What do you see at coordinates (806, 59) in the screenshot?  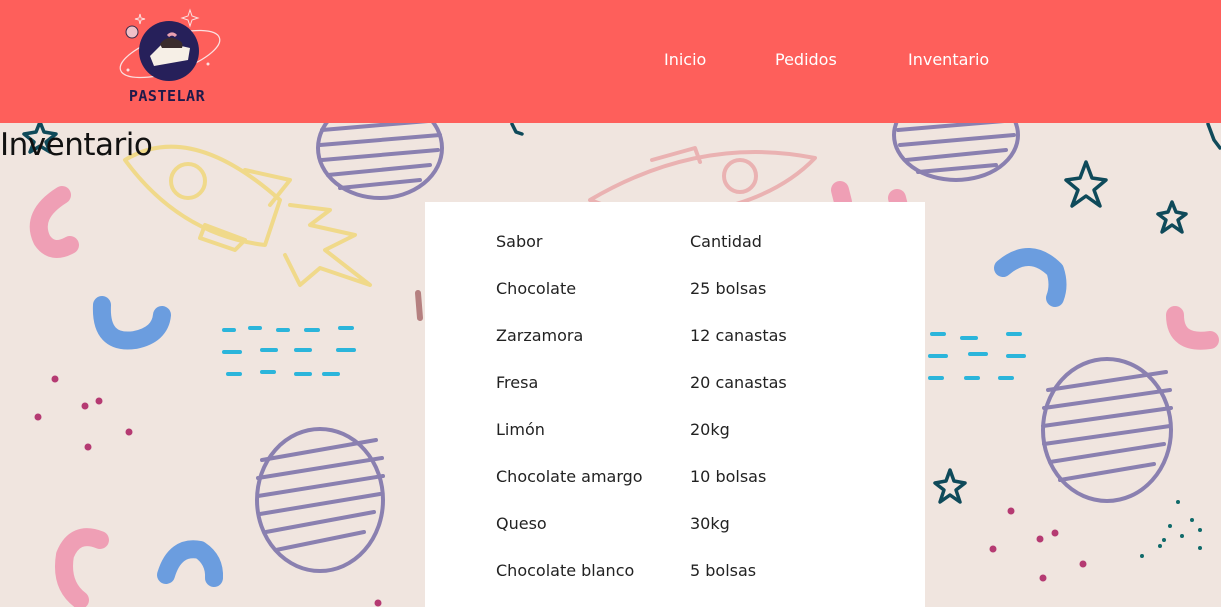 I see `nav-link-pedidos: Pedidos` at bounding box center [806, 59].